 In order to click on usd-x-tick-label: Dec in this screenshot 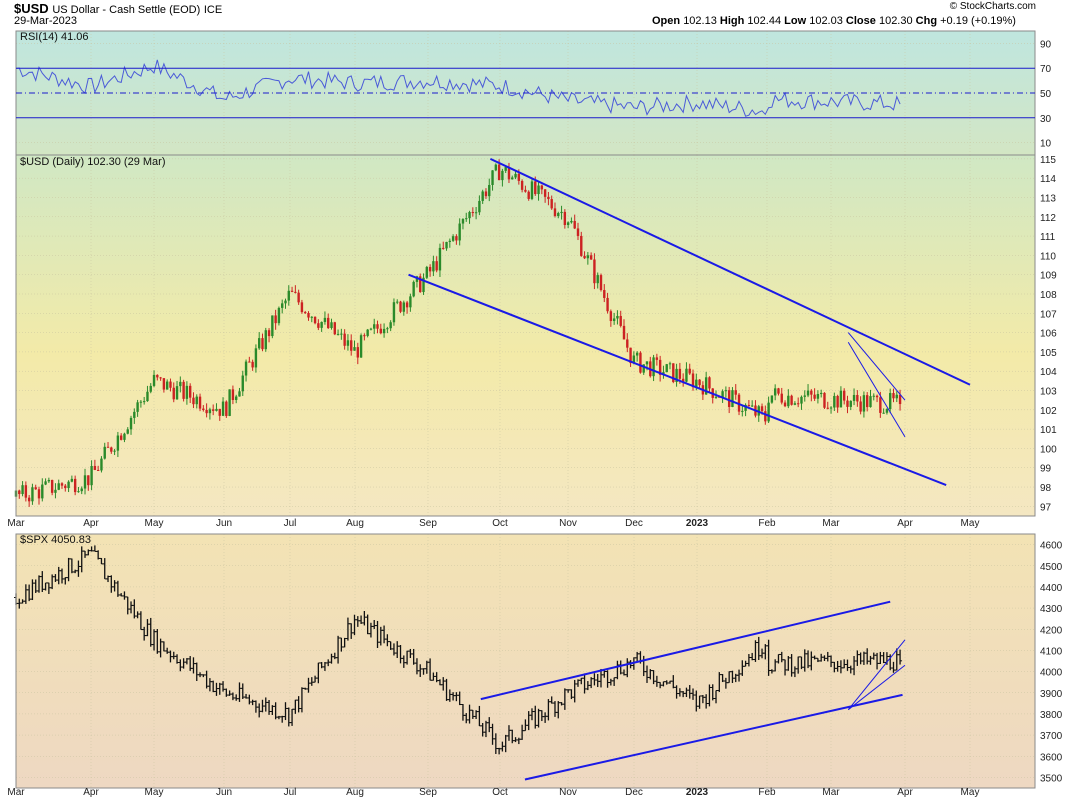, I will do `click(634, 523)`.